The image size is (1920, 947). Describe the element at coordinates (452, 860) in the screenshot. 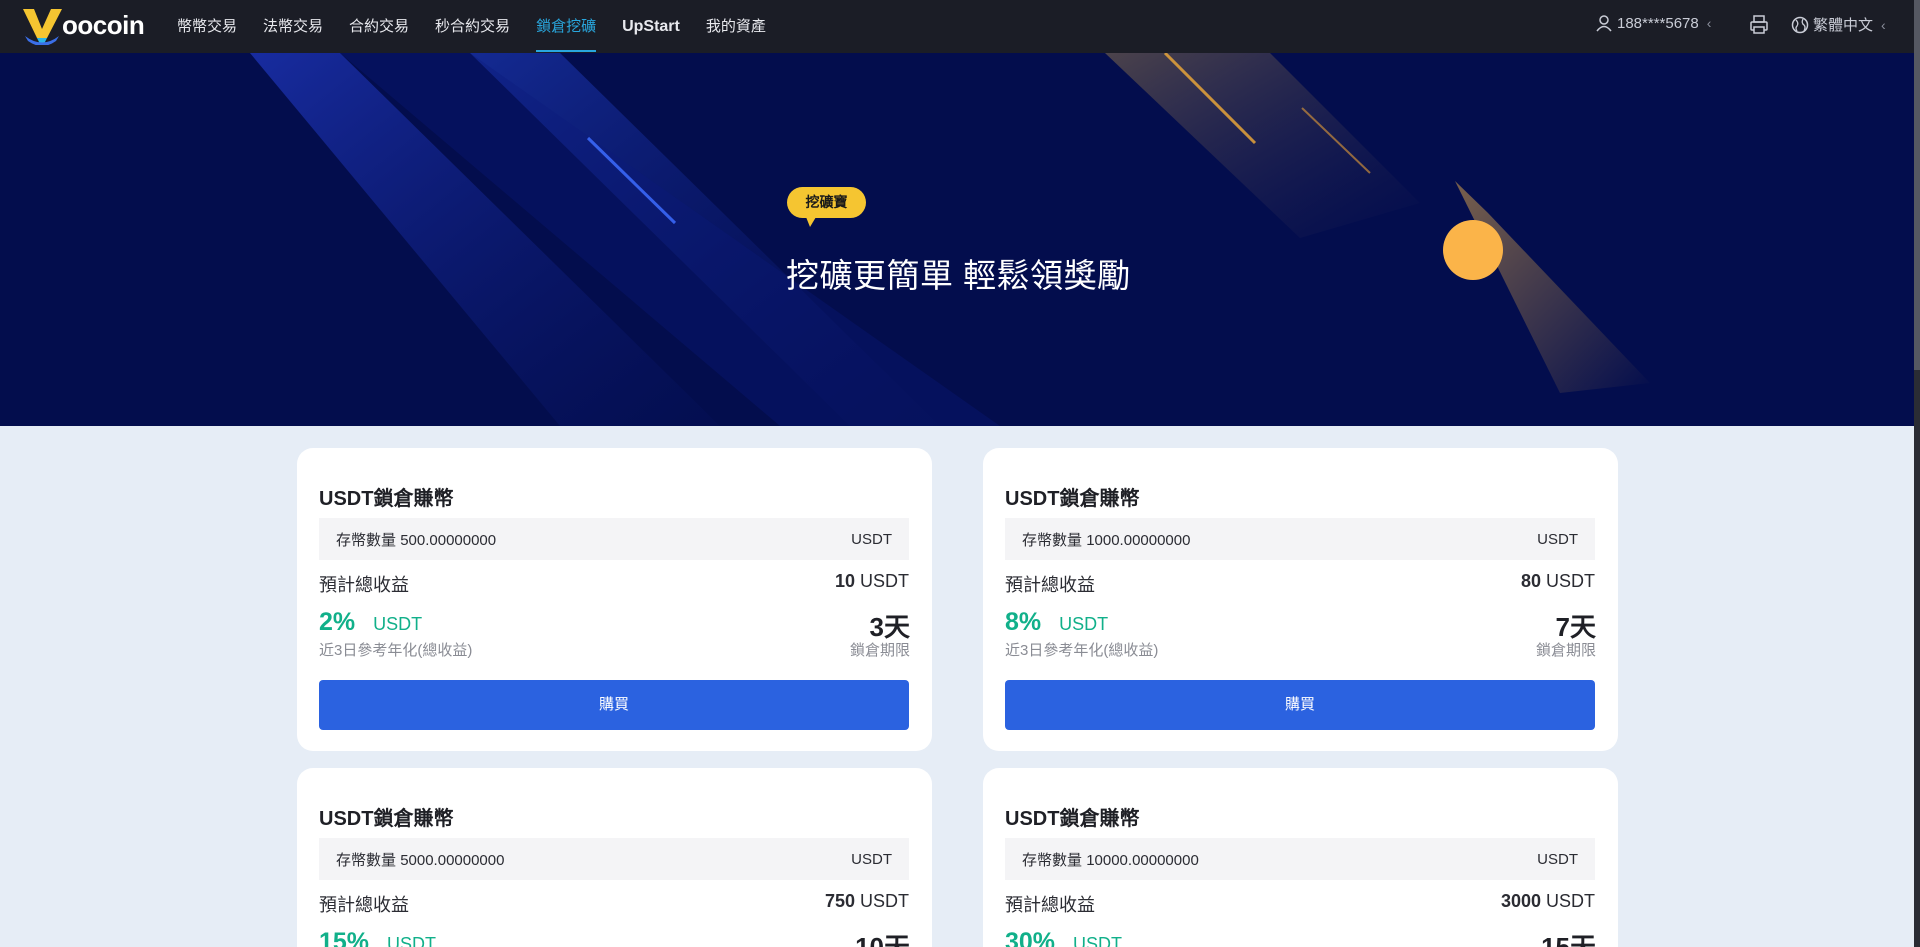

I see `deposit-amount: 5000.00000000` at that location.